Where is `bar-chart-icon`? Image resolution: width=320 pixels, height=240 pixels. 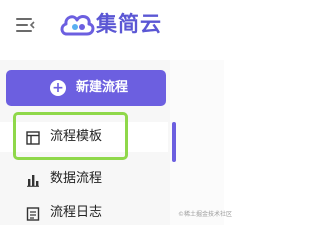
bar-chart-icon is located at coordinates (33, 179).